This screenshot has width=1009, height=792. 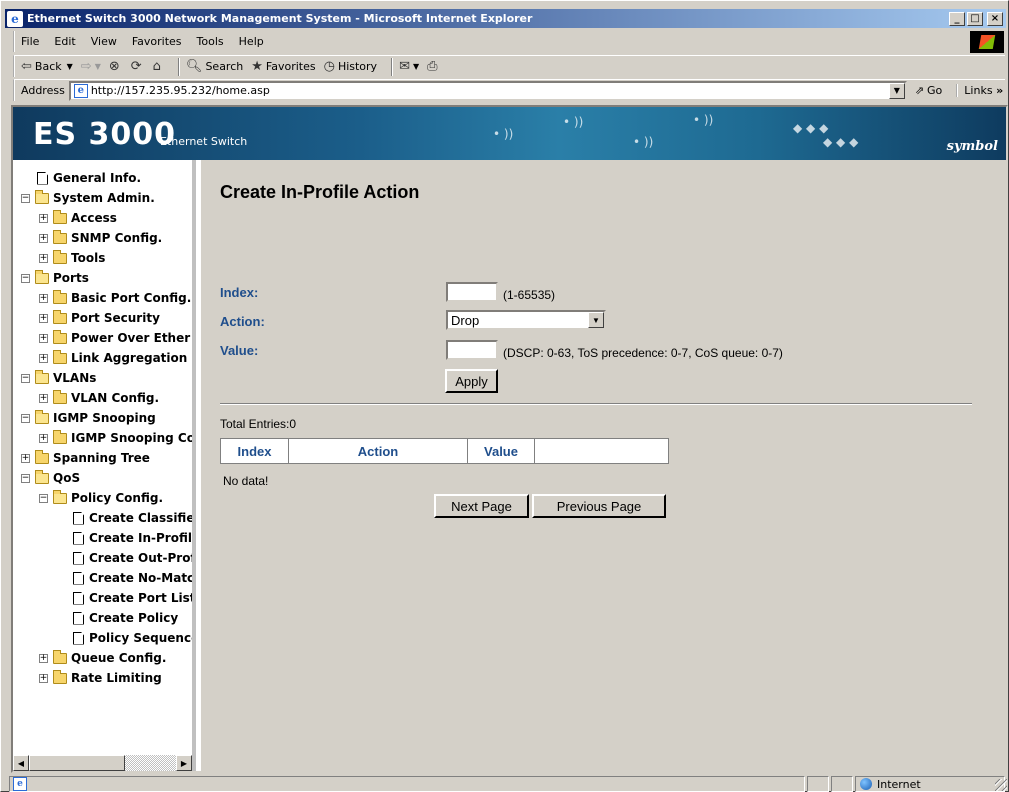 I want to click on action-select: Drop ▼, so click(x=526, y=320).